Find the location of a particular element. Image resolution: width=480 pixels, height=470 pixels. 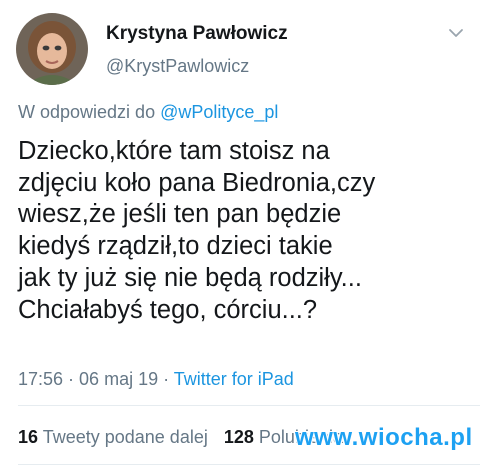

tweet-text-line: Dziecko,które tam stoisz na is located at coordinates (174, 151).